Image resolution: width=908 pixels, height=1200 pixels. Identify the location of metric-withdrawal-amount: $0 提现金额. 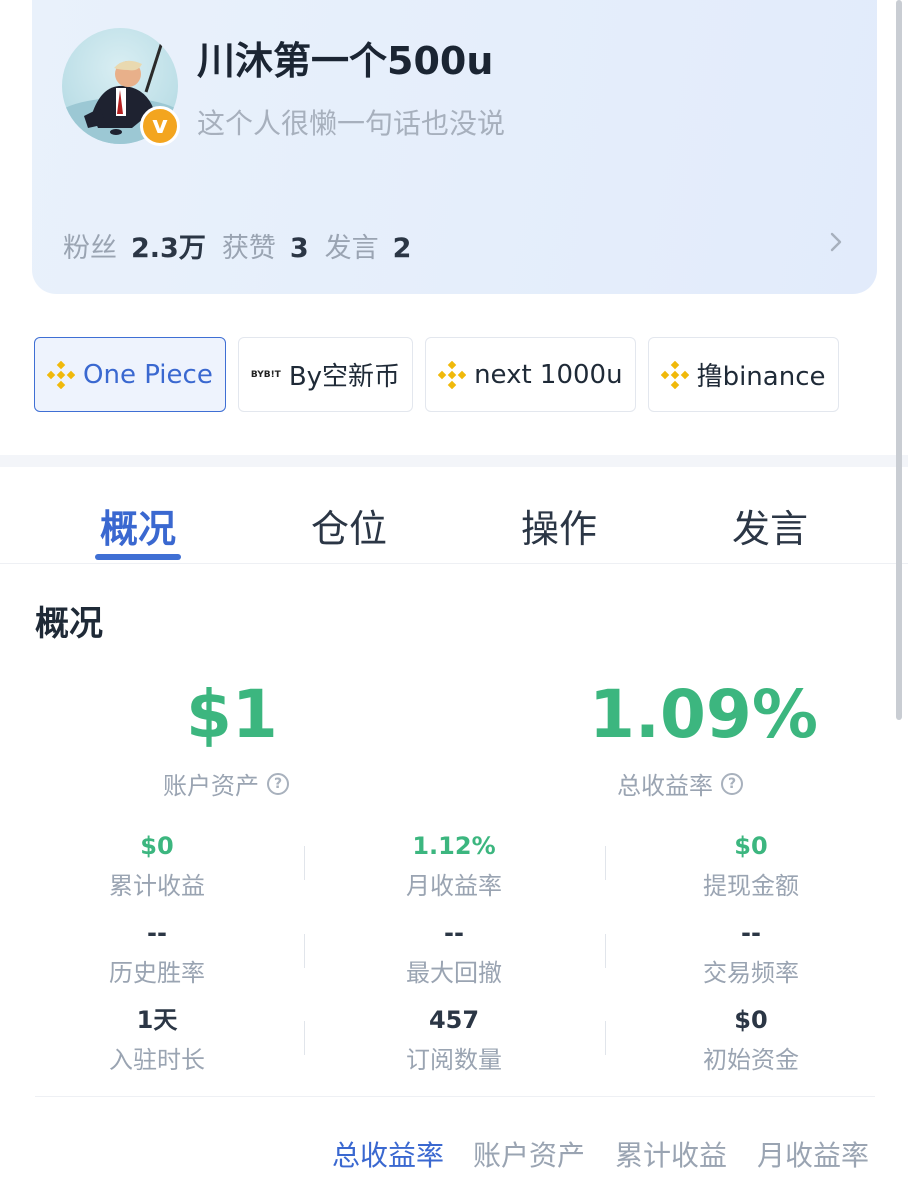
(751, 865).